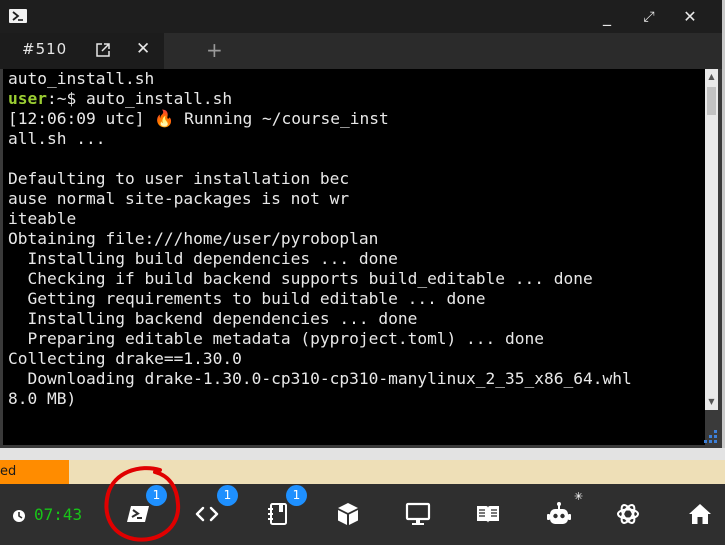 The width and height of the screenshot is (725, 545). I want to click on tab-bar: #510 ✕ +, so click(361, 51).